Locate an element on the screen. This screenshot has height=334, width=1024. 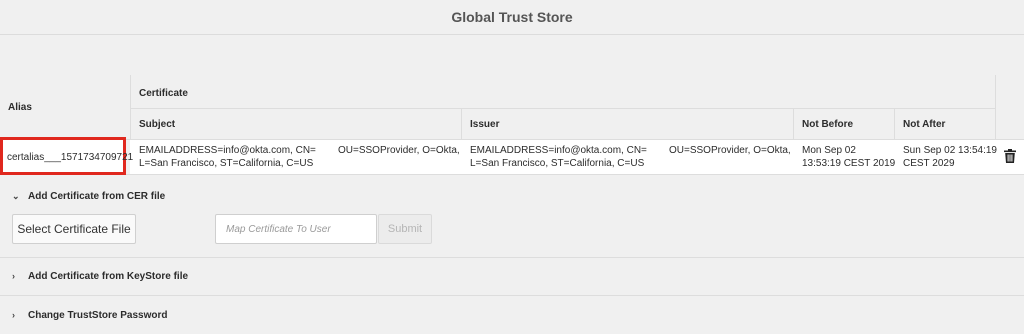
not-after-value-line2: CEST 2029 is located at coordinates (929, 163).